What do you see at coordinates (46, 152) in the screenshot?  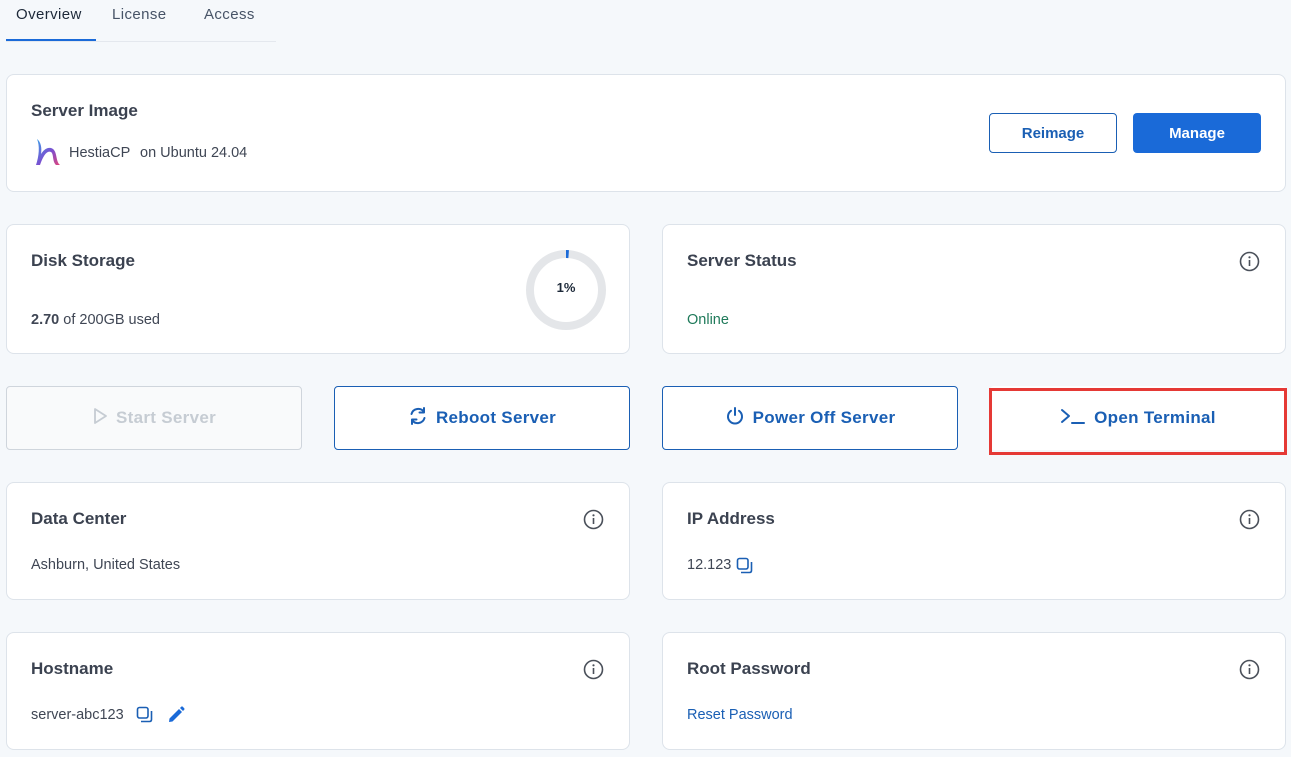 I see `hestiacp-logo-icon` at bounding box center [46, 152].